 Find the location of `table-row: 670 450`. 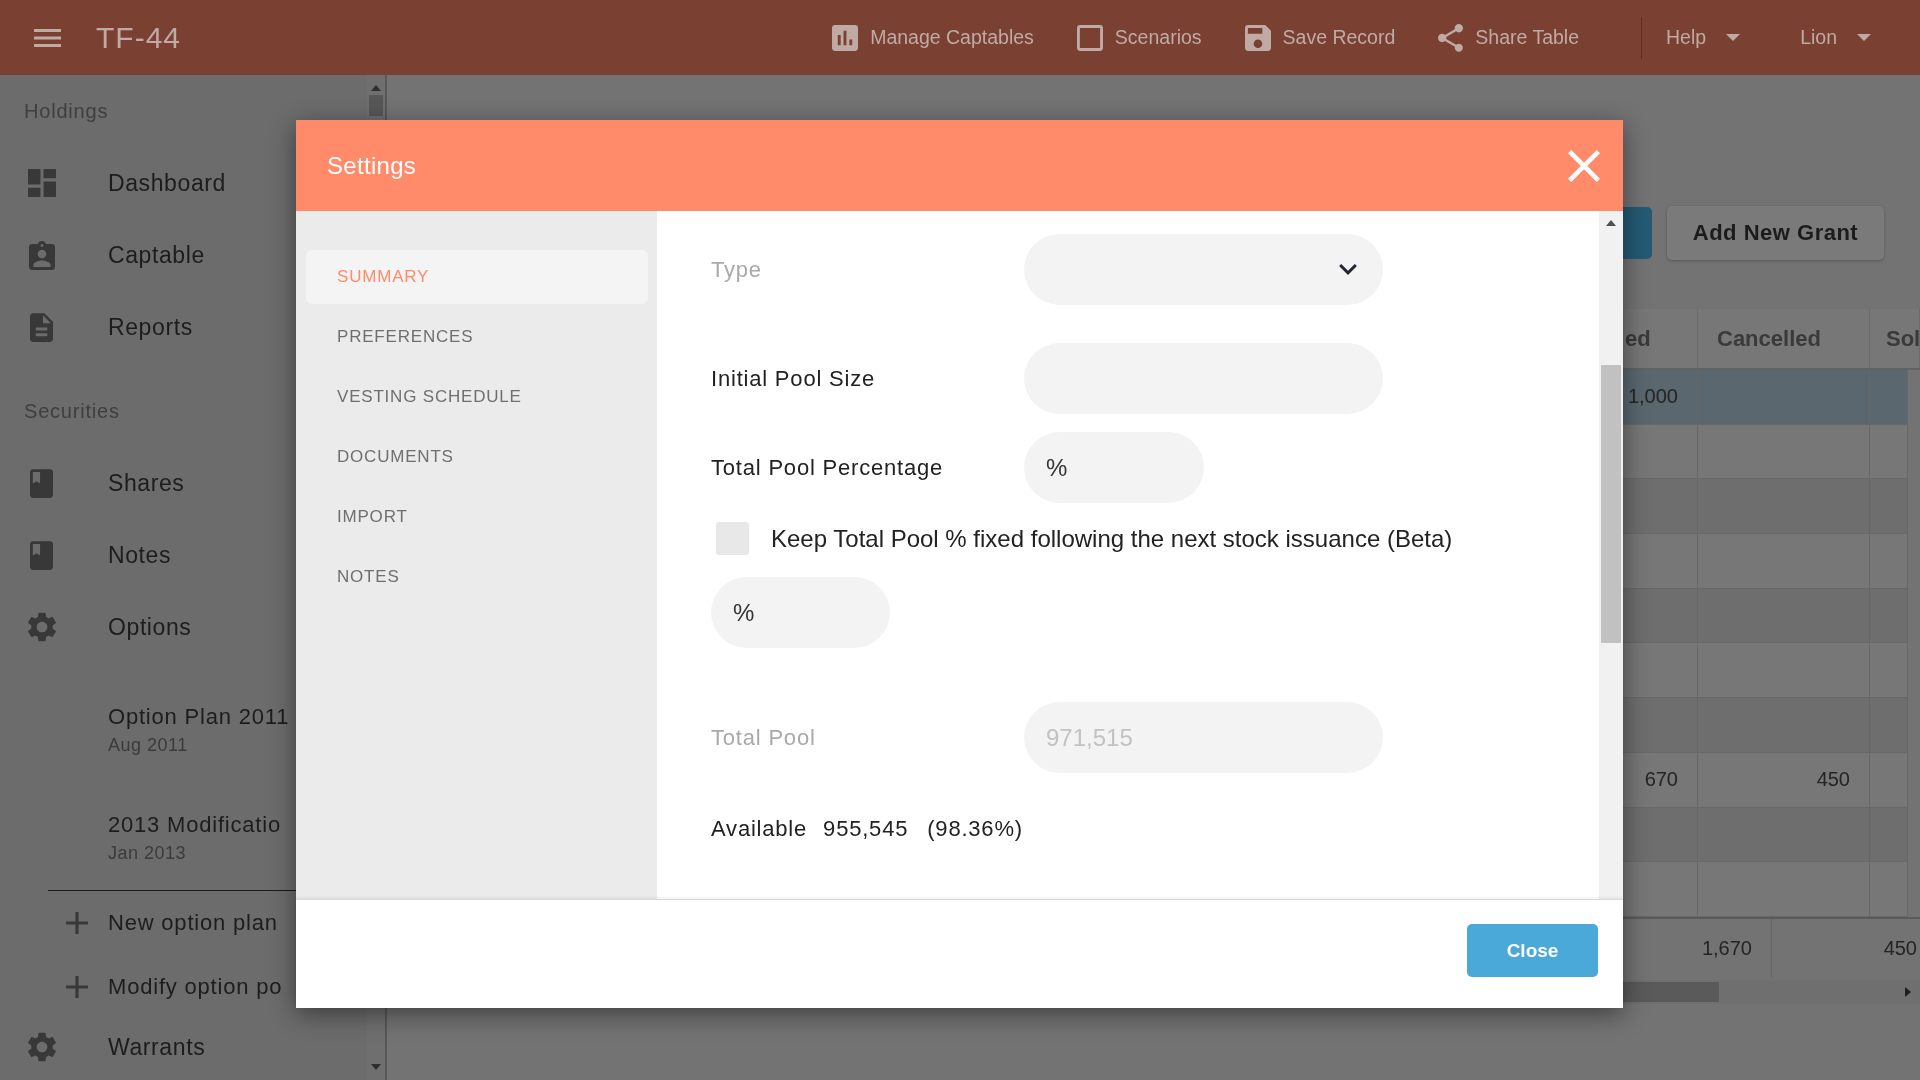

table-row: 670 450 is located at coordinates (1765, 780).